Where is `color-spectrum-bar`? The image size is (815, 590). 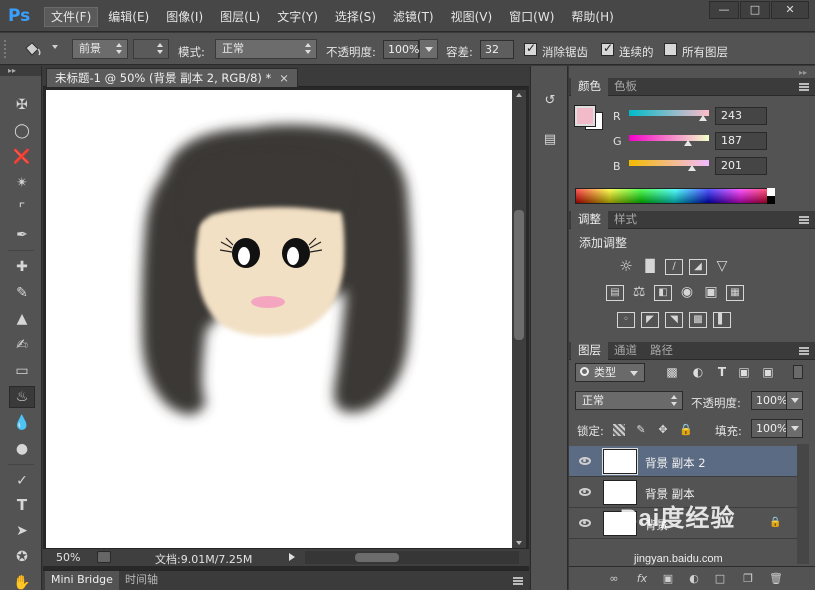 color-spectrum-bar is located at coordinates (675, 196).